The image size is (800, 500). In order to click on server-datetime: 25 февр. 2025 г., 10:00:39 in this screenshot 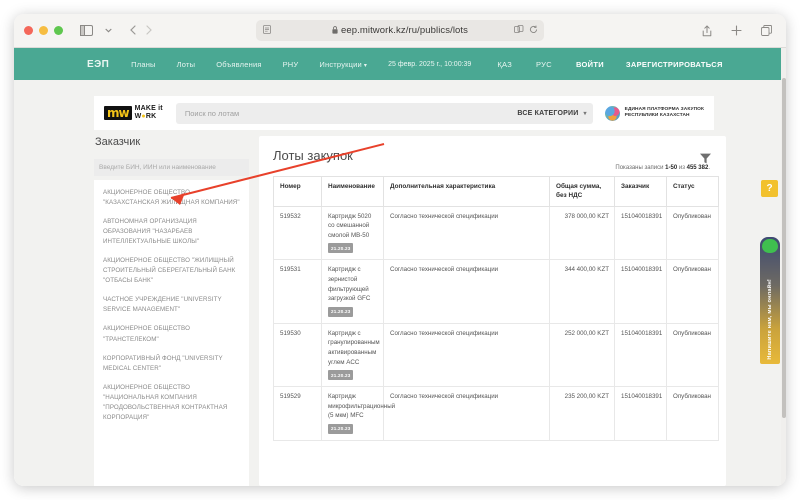, I will do `click(430, 64)`.